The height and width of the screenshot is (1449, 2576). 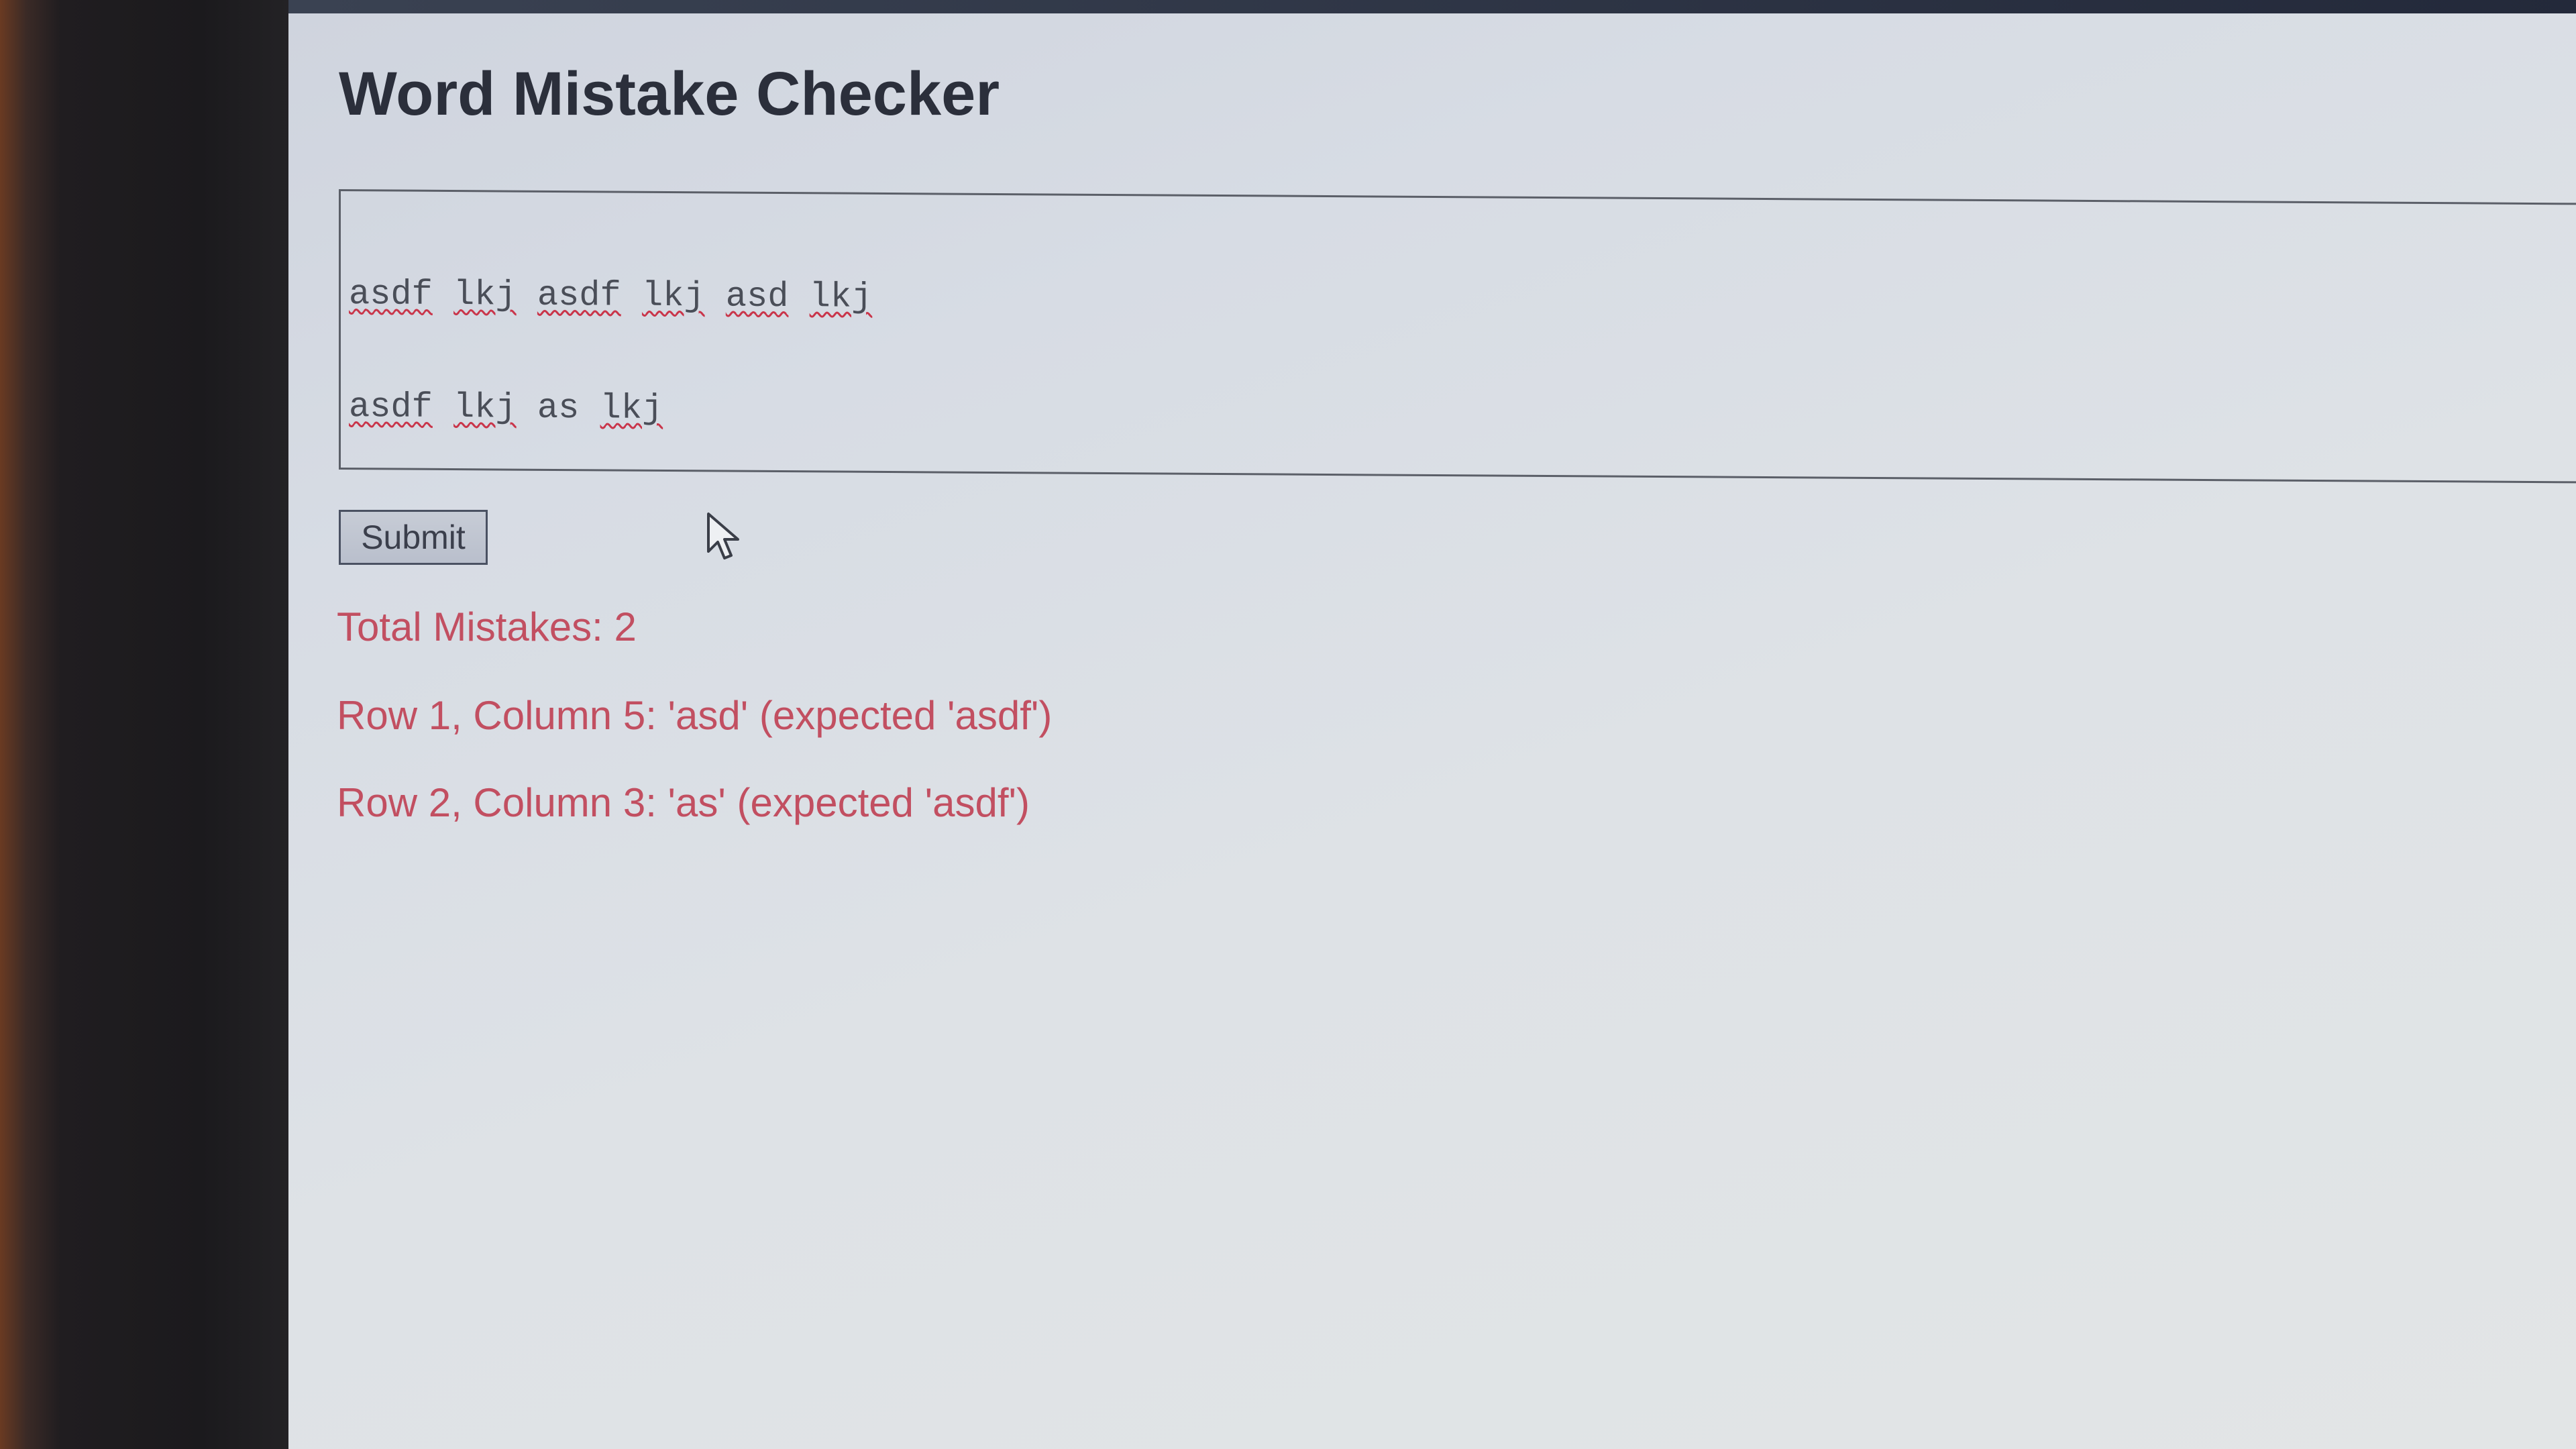 I want to click on total-mistakes: Total Mistakes: 2, so click(x=487, y=626).